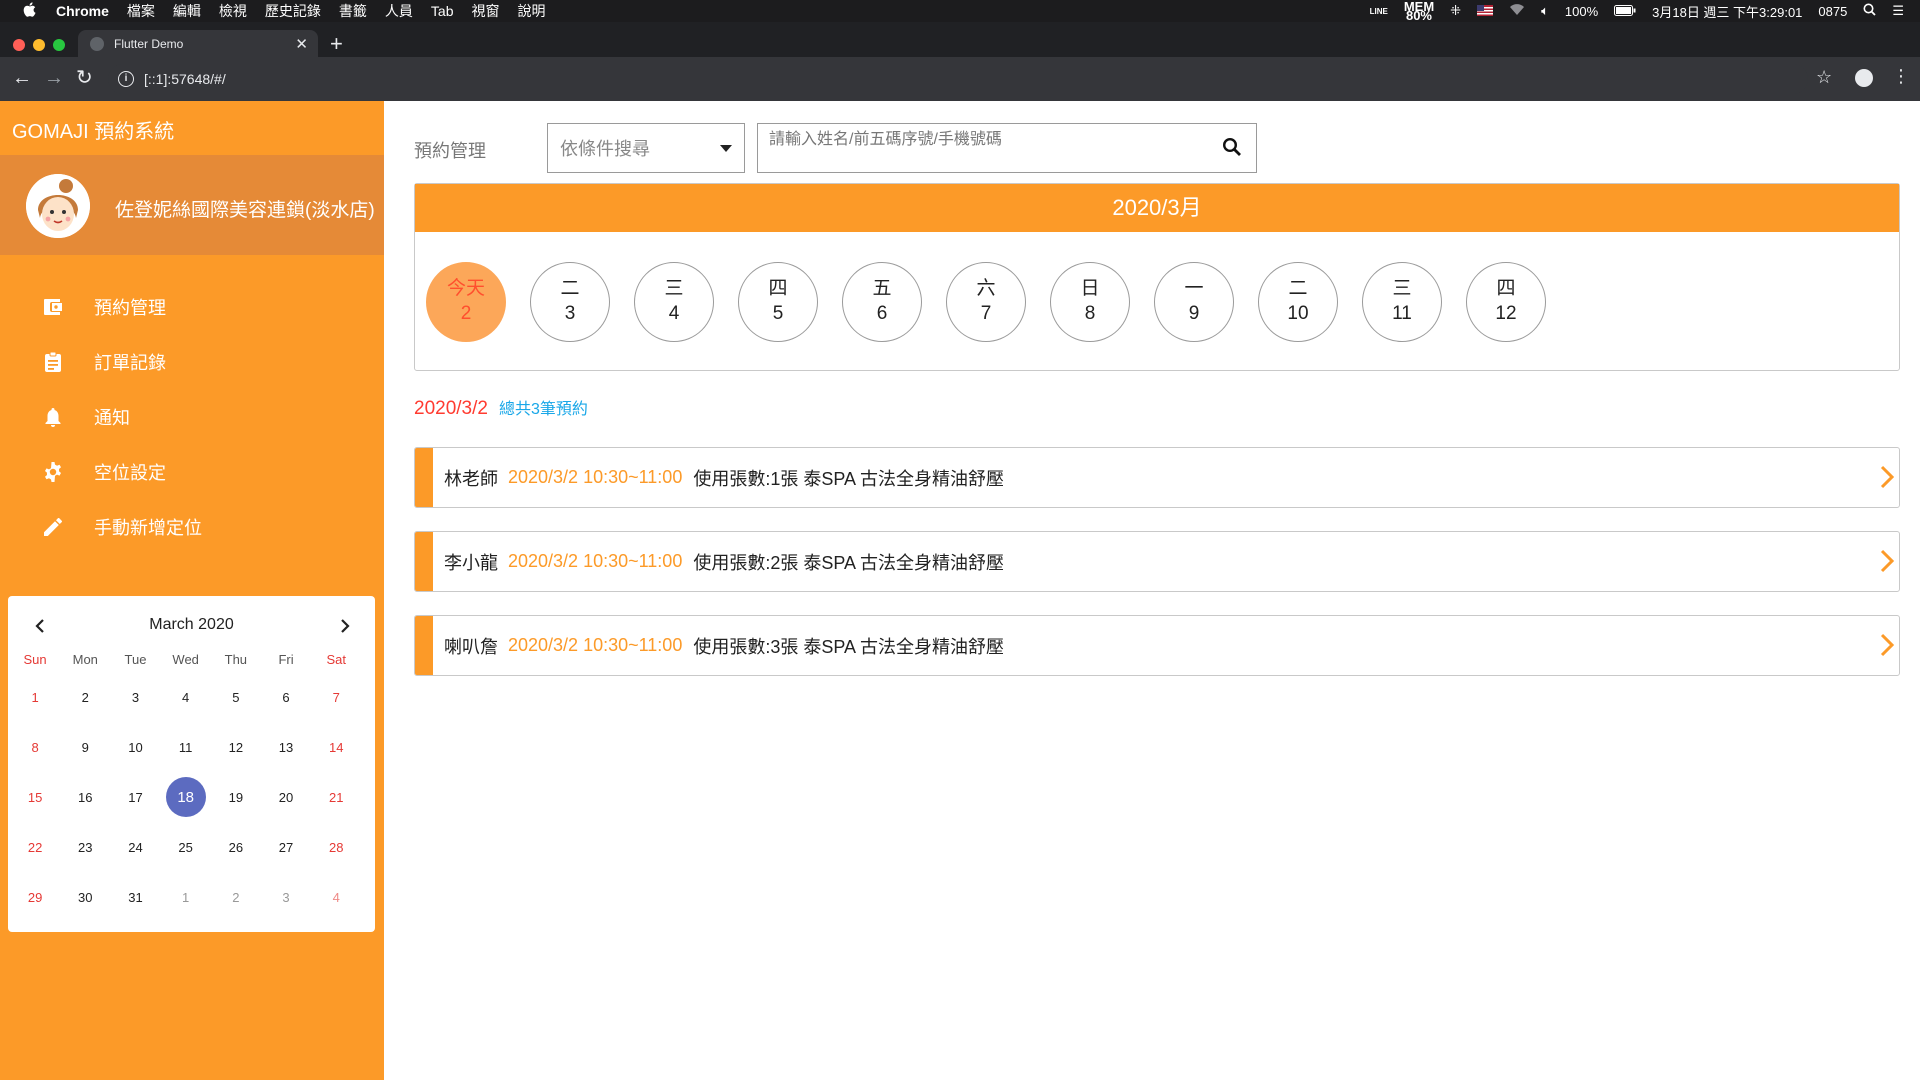  Describe the element at coordinates (399, 11) in the screenshot. I see `menubar-item-people: 人員` at that location.